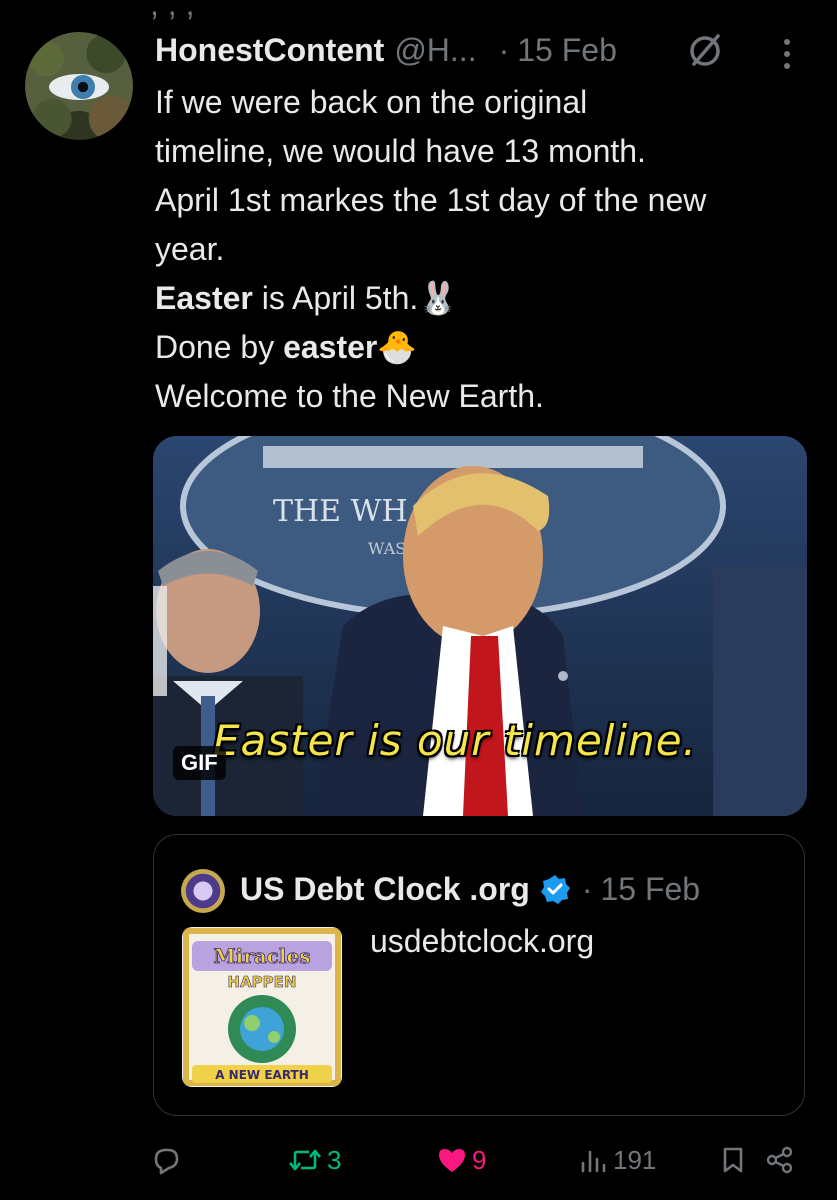  I want to click on post-text-line: Welcome to the New Earth., so click(349, 396).